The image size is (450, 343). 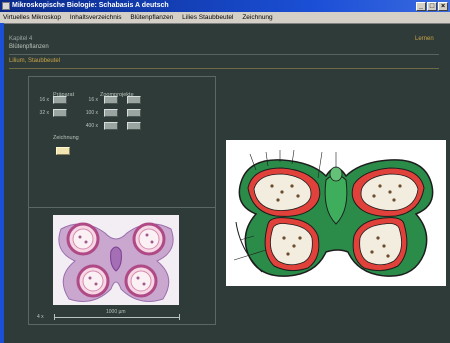 What do you see at coordinates (91, 126) in the screenshot?
I see `zoom-row-3-label: 400 x` at bounding box center [91, 126].